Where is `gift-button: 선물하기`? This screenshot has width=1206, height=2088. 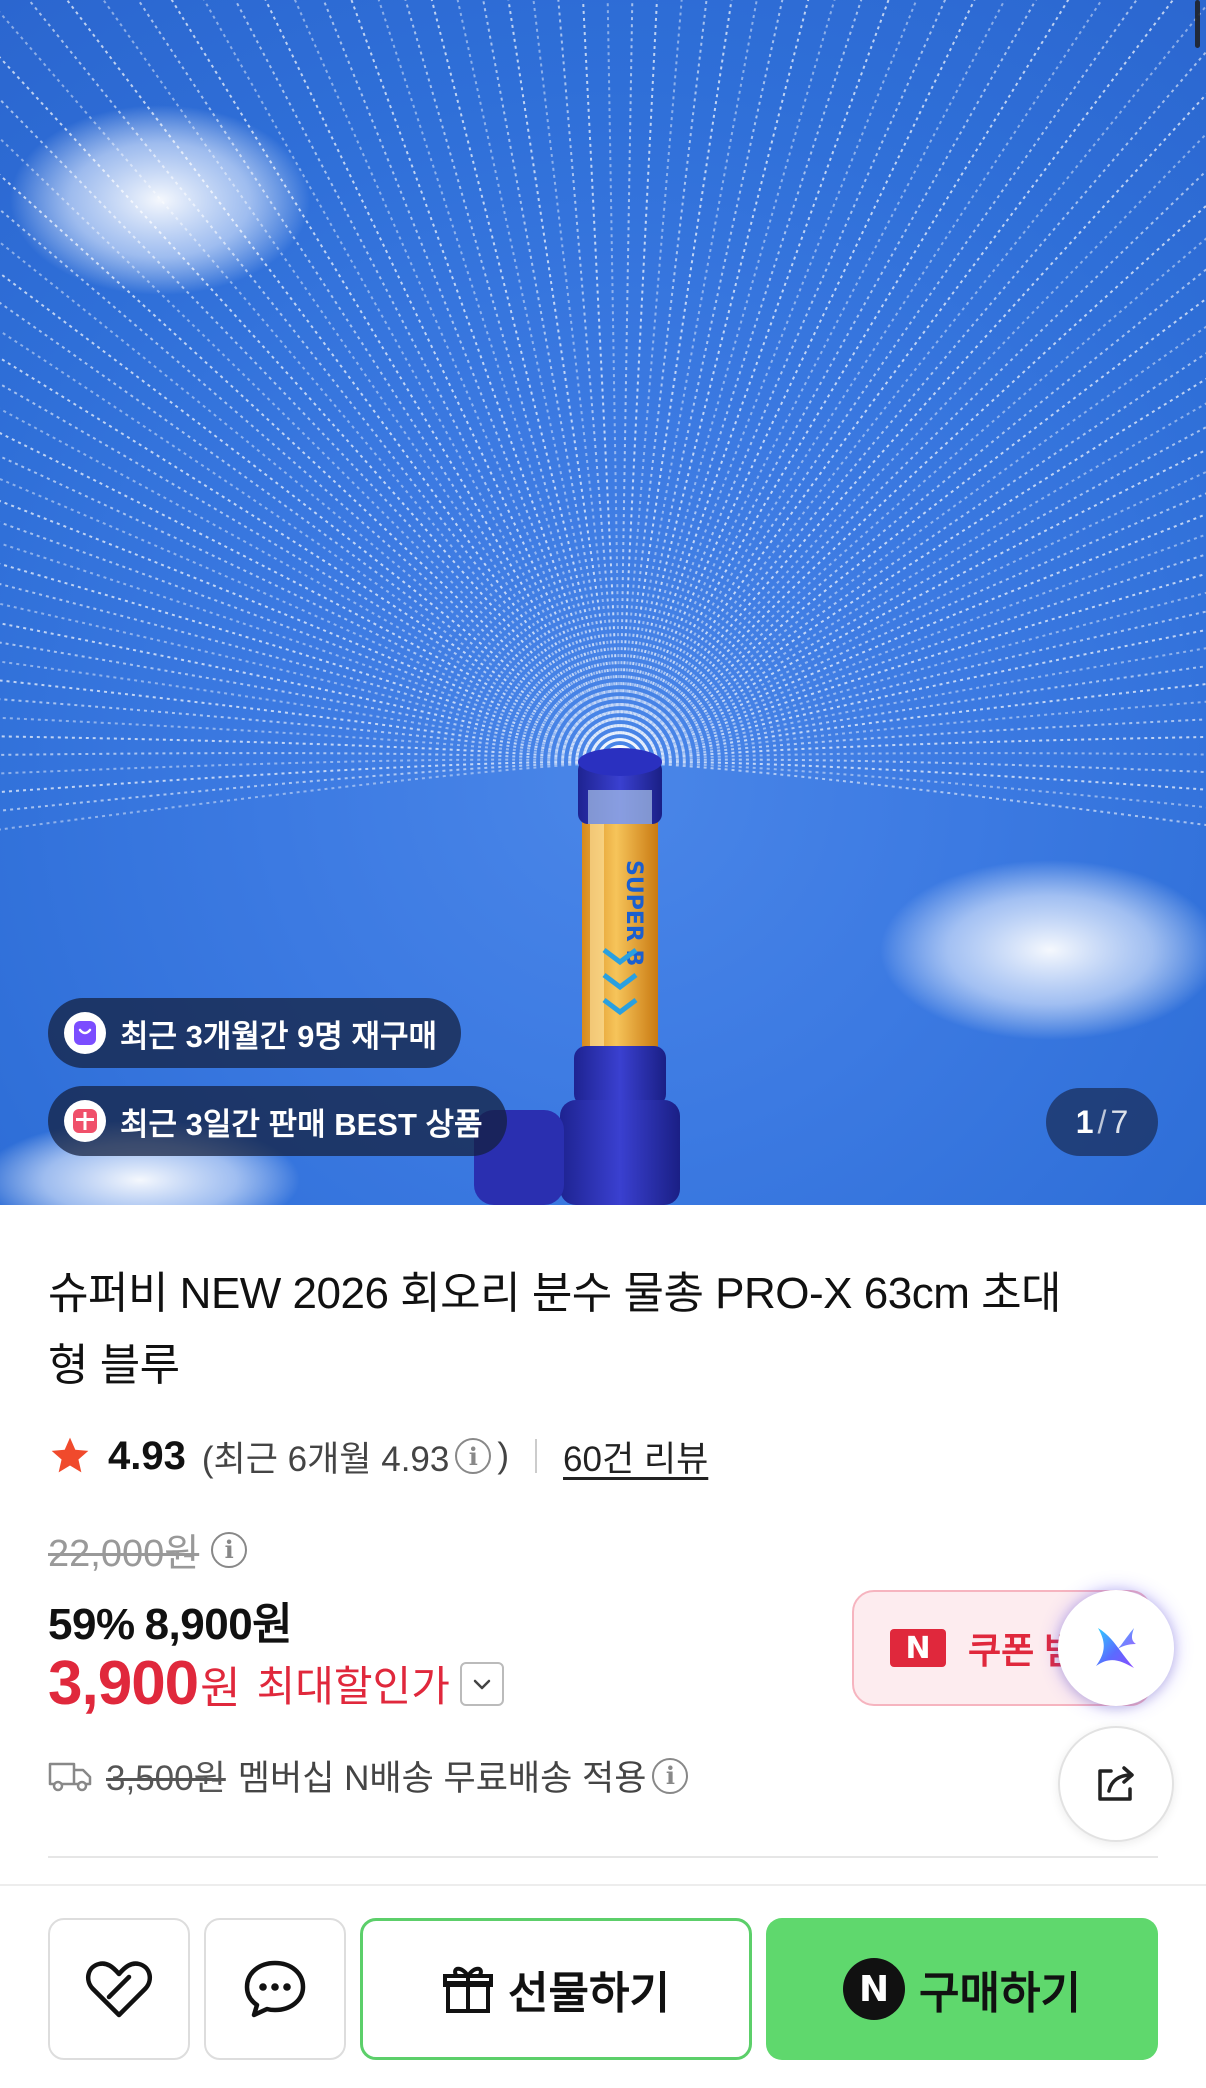
gift-button: 선물하기 is located at coordinates (556, 1989).